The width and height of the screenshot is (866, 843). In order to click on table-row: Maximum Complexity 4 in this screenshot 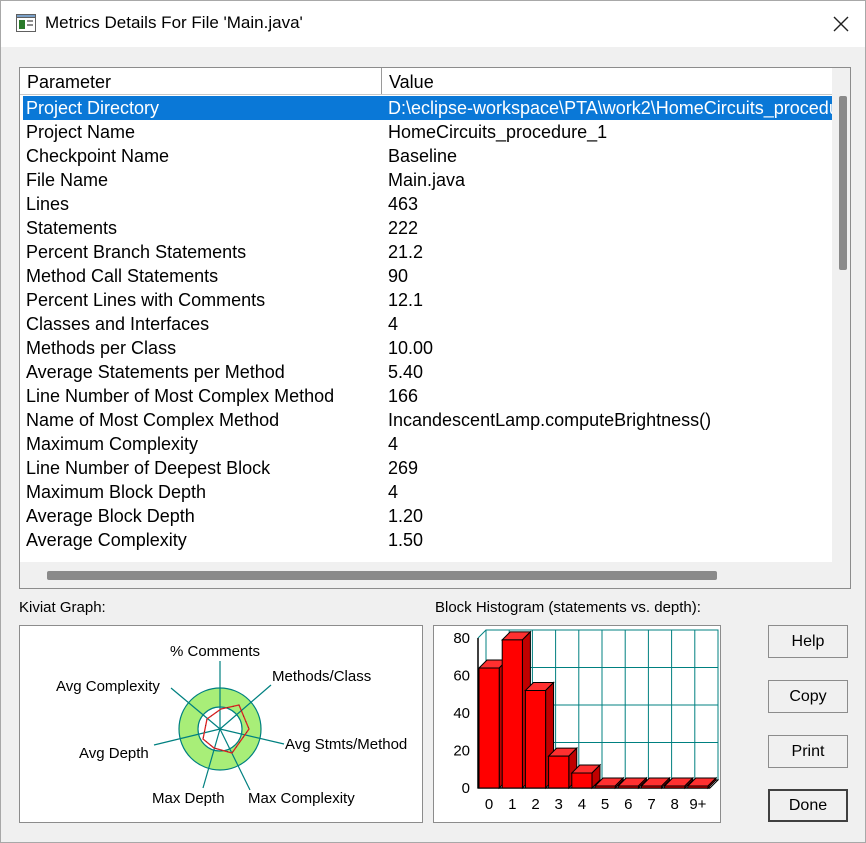, I will do `click(427, 444)`.